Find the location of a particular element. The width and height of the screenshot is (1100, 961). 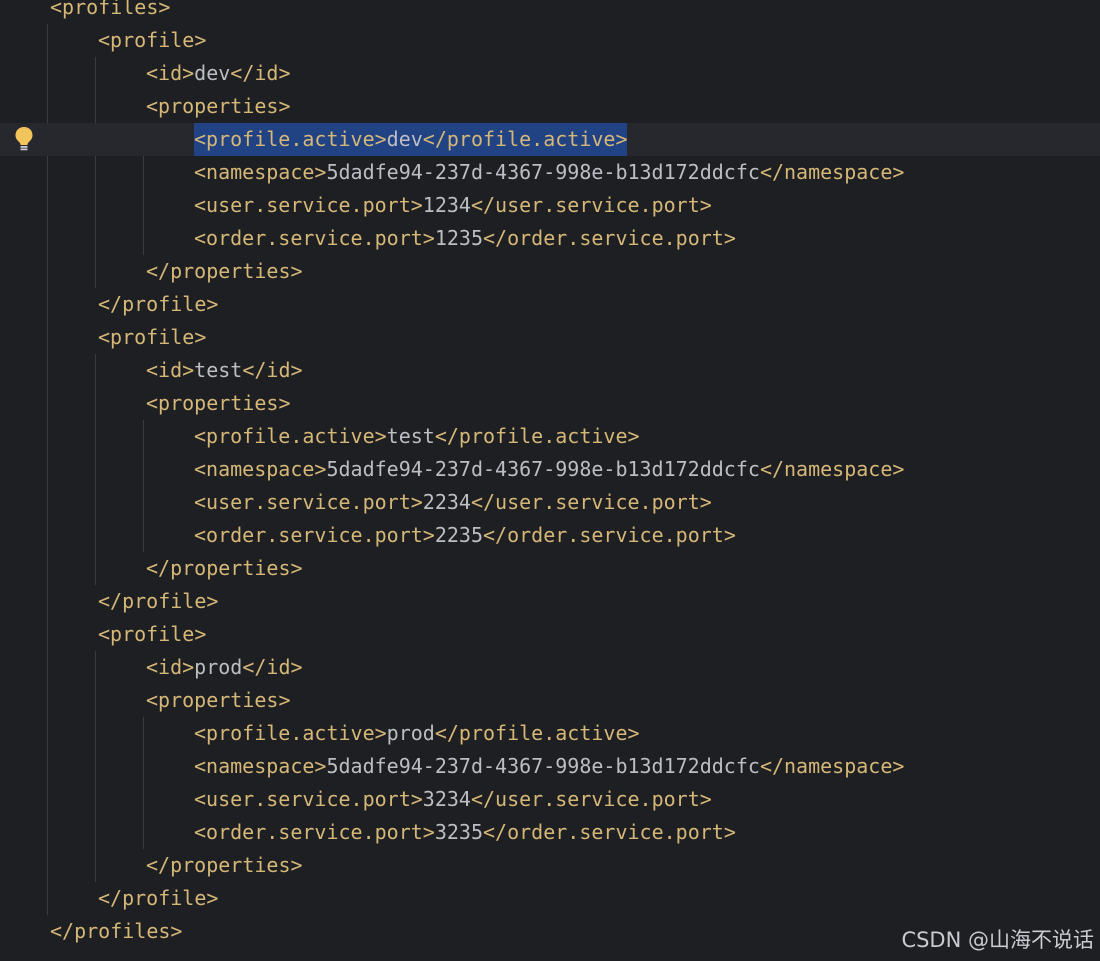

xml-value: 2235 is located at coordinates (458, 535).